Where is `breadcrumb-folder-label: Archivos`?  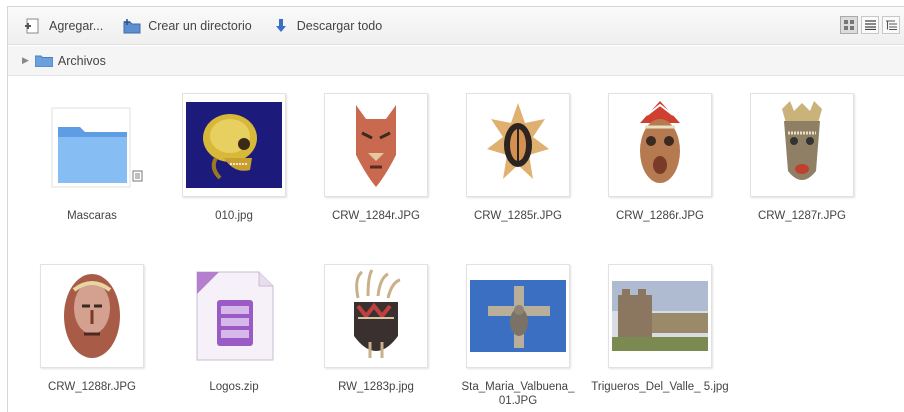
breadcrumb-folder-label: Archivos is located at coordinates (82, 61).